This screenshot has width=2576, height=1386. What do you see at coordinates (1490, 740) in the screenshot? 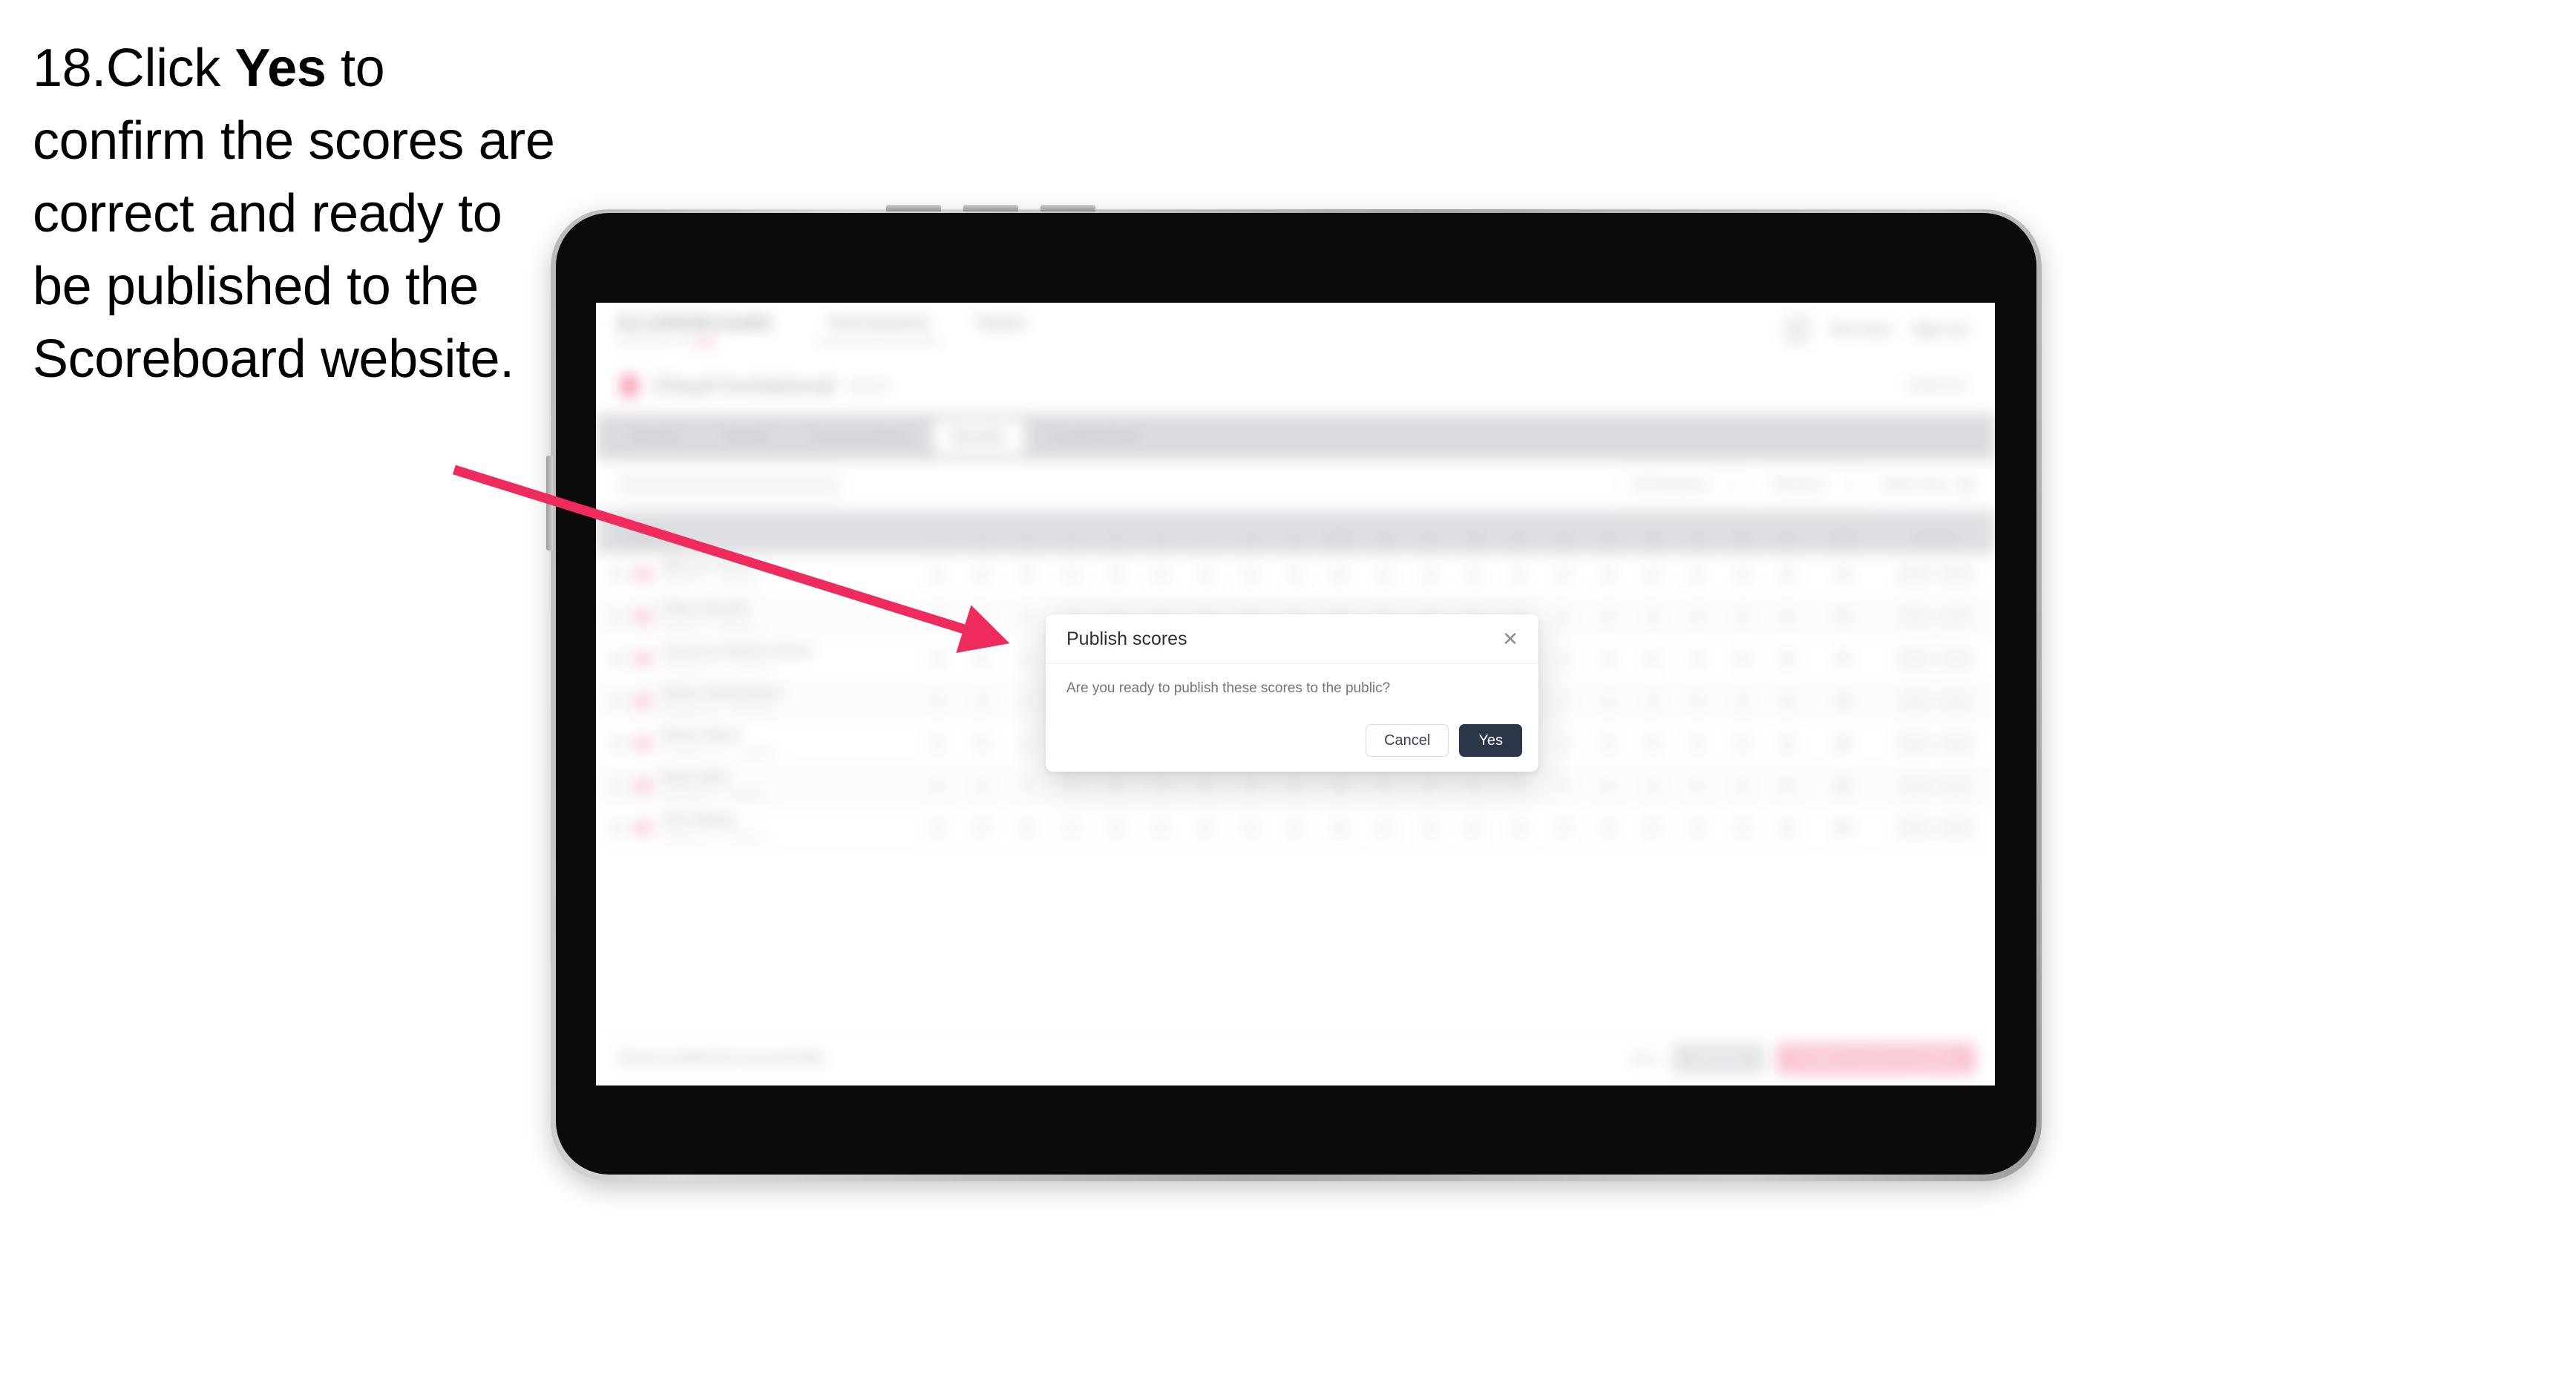
I see `yes-button: Yes` at bounding box center [1490, 740].